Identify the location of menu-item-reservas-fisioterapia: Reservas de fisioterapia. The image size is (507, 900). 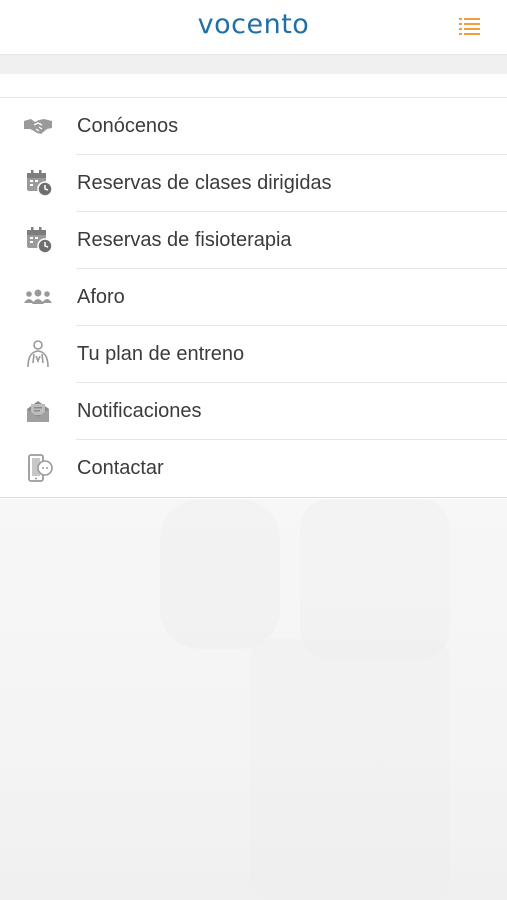
(253, 240).